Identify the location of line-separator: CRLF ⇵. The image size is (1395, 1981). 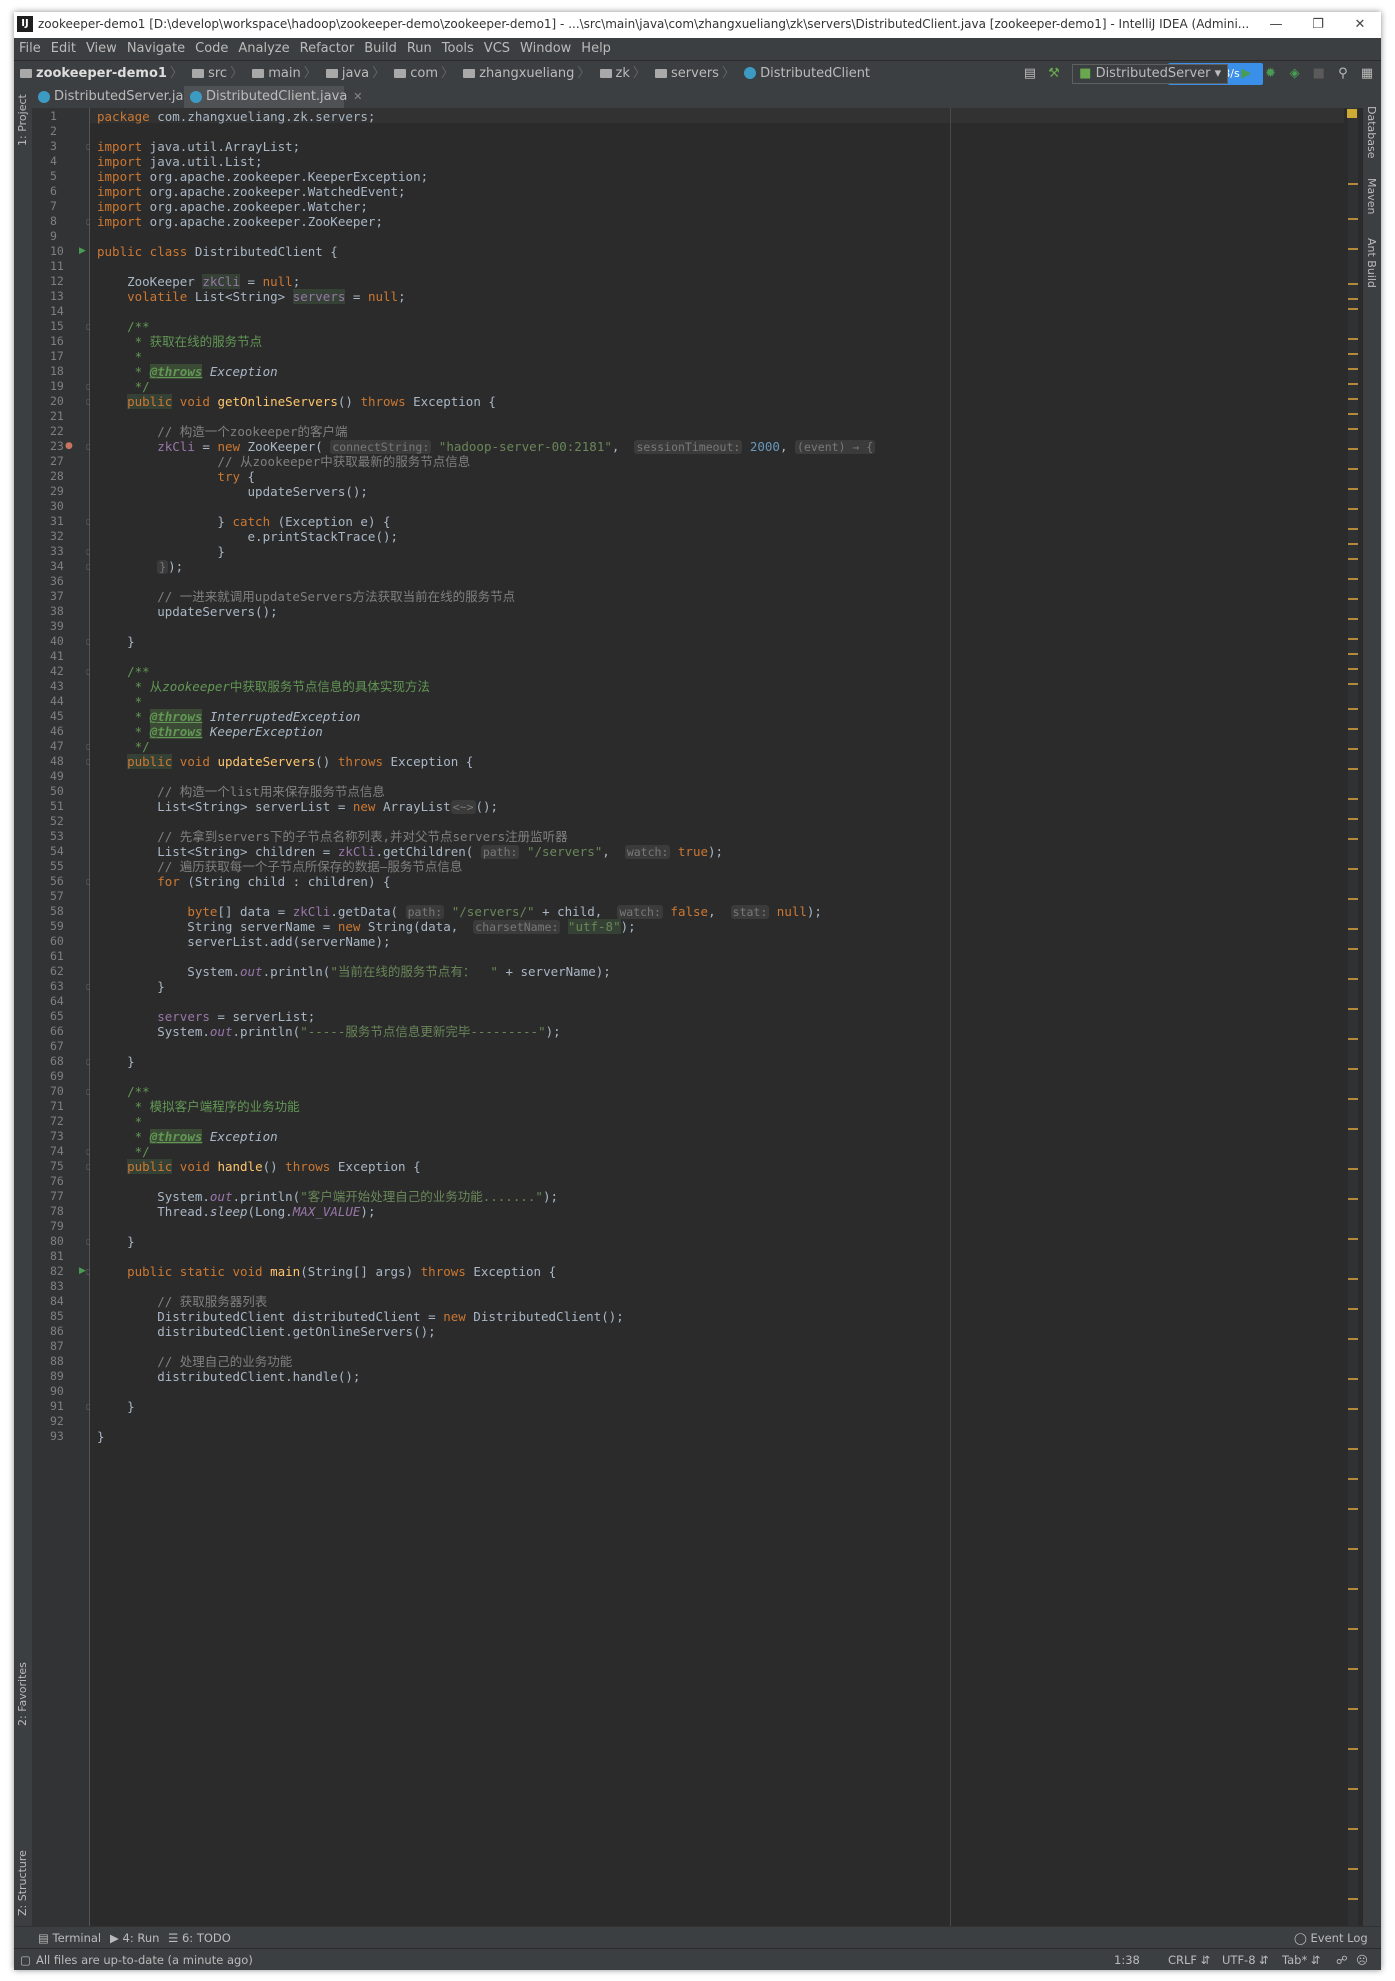
(1189, 1959).